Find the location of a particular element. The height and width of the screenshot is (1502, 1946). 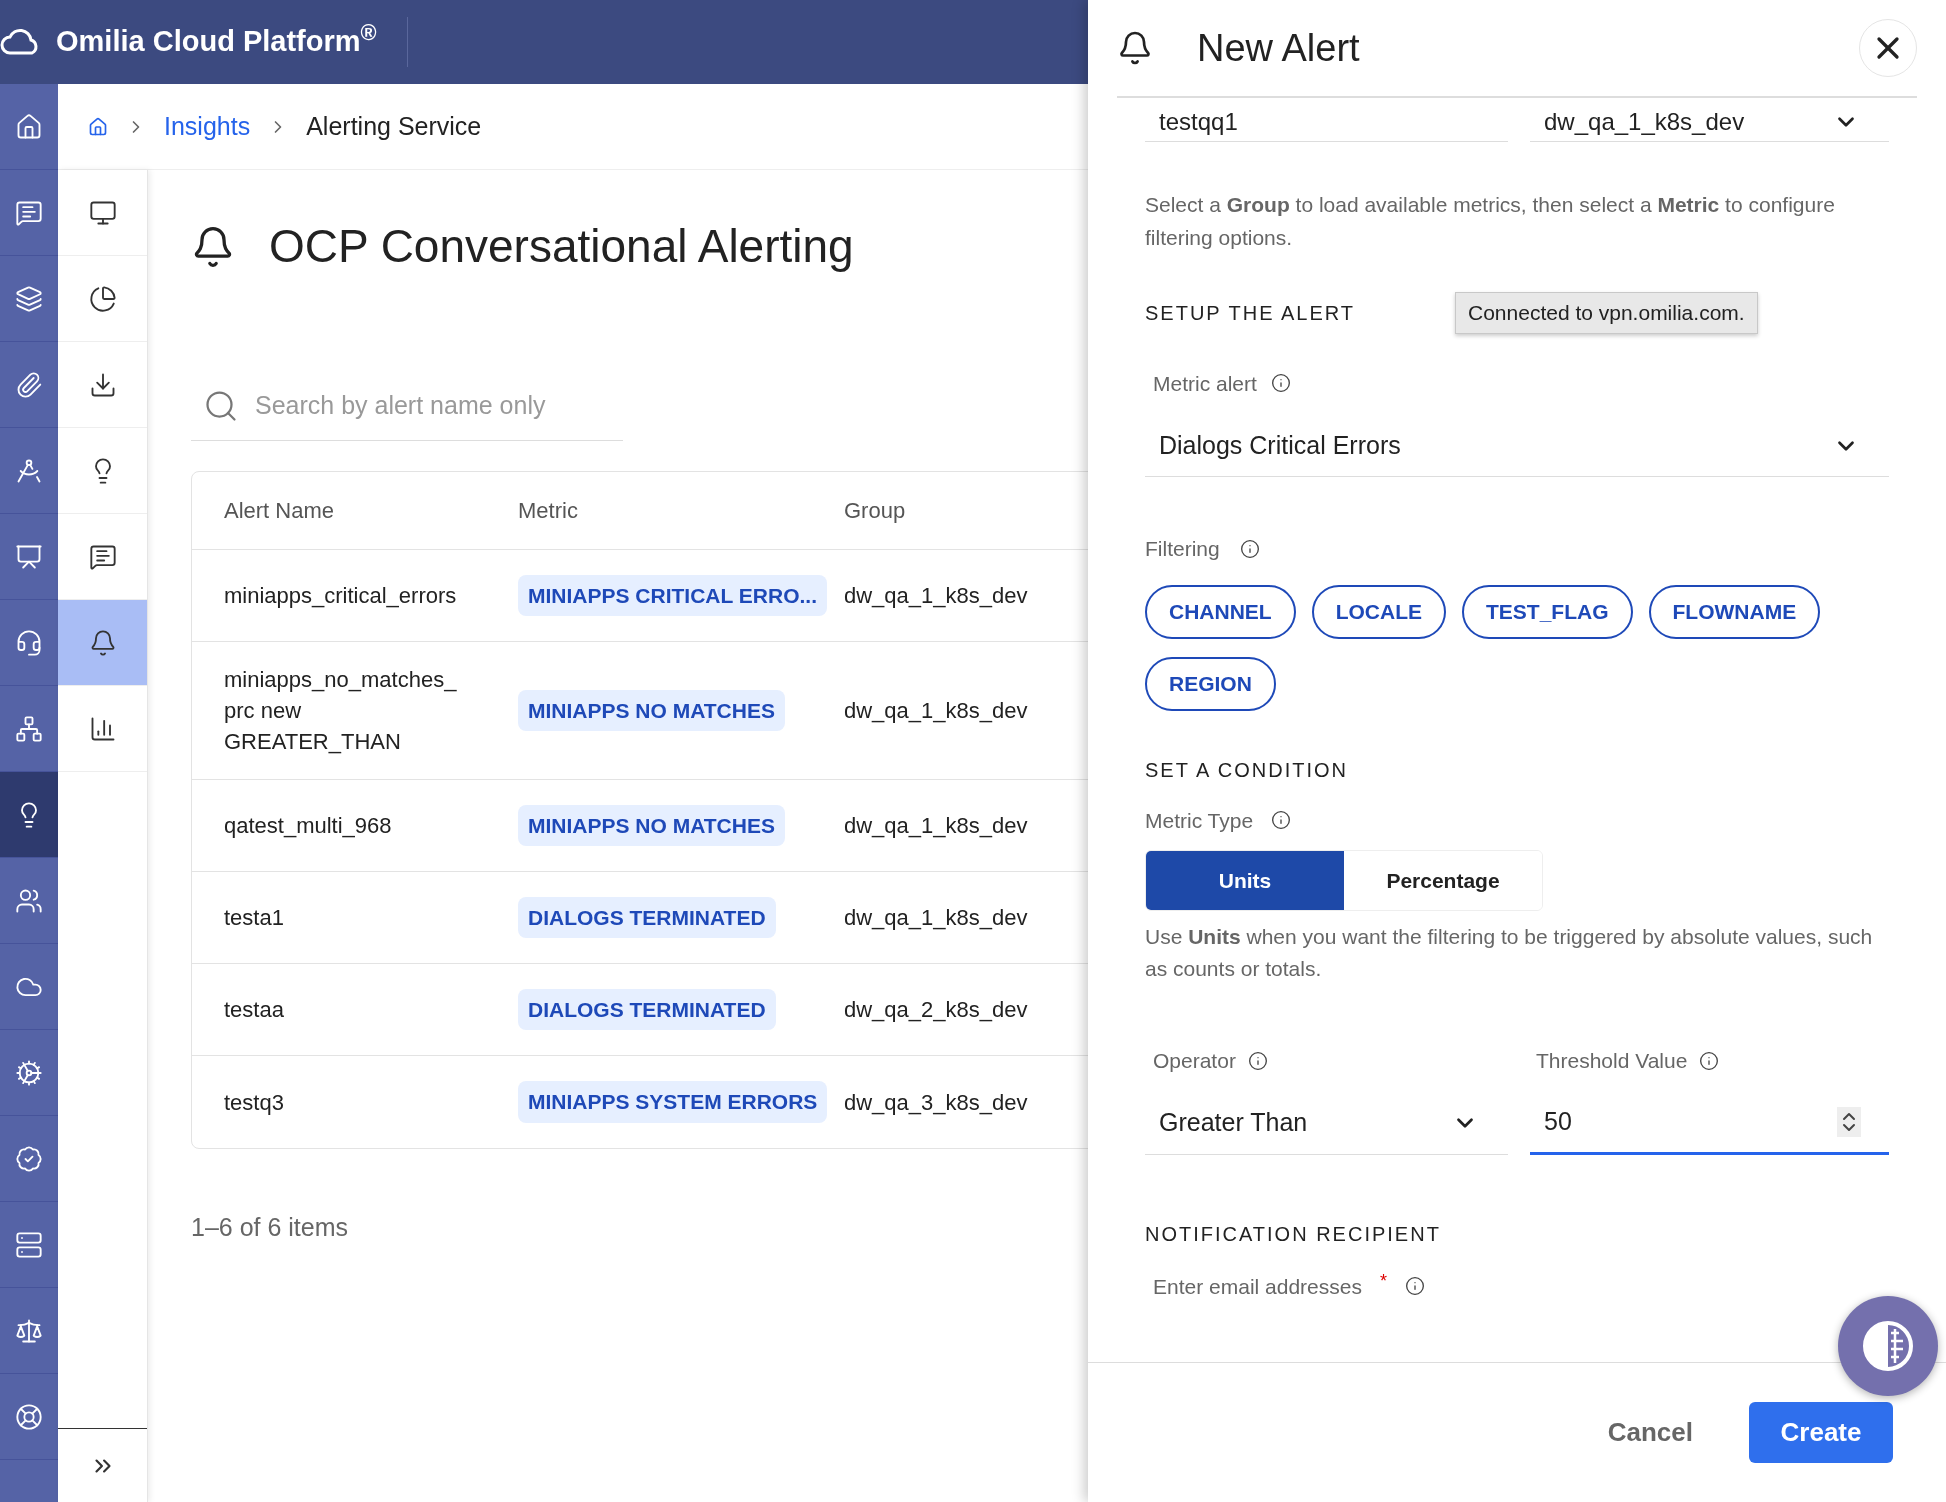

table-cell-text: testa1 is located at coordinates (254, 918).